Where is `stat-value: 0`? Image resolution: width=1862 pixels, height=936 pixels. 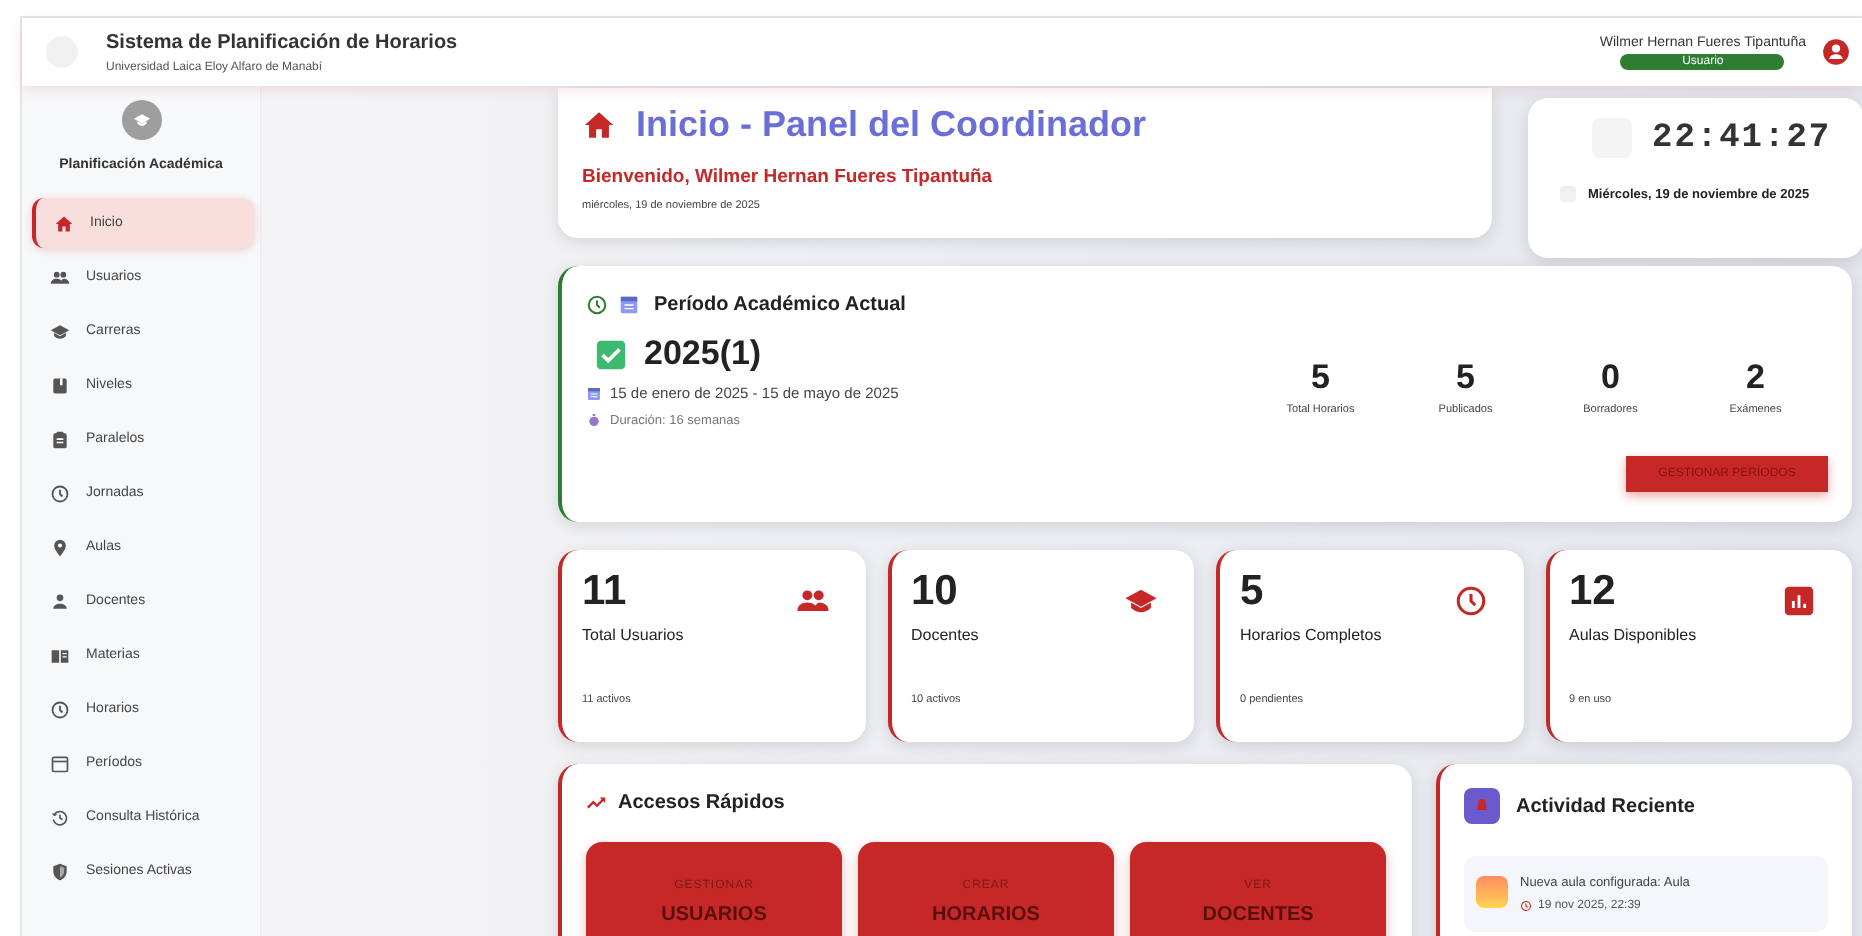
stat-value: 0 is located at coordinates (1610, 378).